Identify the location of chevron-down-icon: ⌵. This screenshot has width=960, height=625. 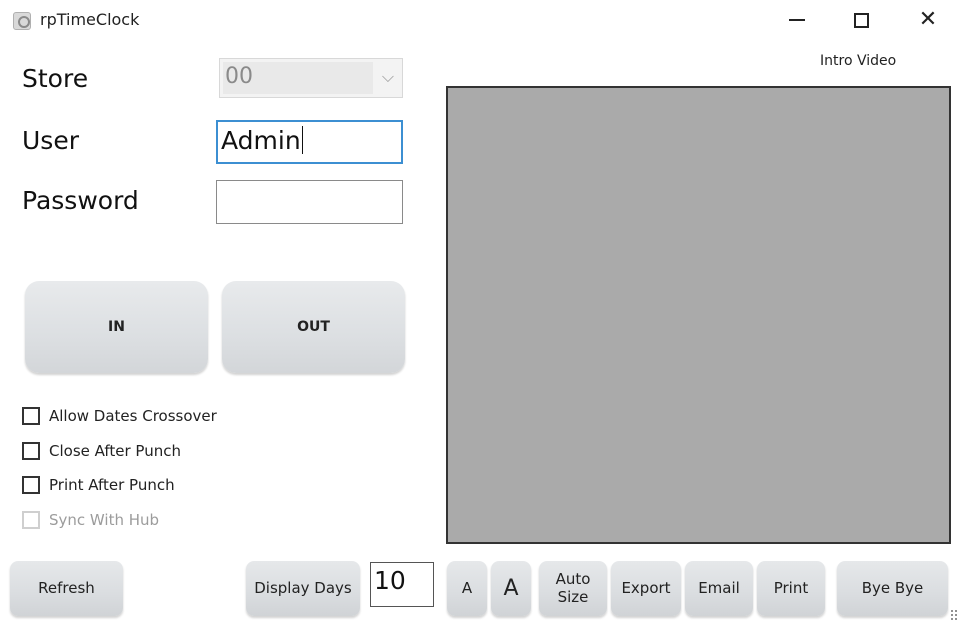
(387, 76).